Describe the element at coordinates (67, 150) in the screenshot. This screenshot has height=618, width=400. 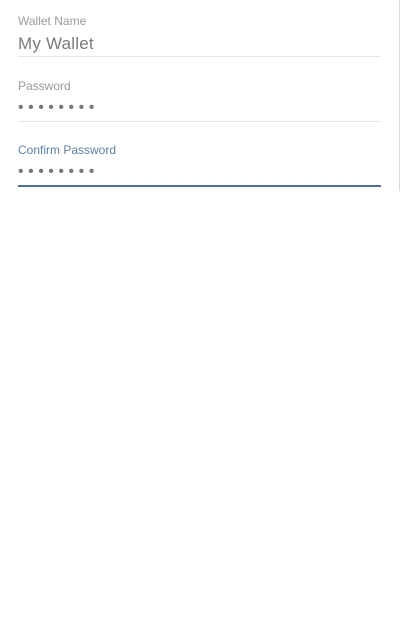
I see `confirm-password-label: Confirm Password` at that location.